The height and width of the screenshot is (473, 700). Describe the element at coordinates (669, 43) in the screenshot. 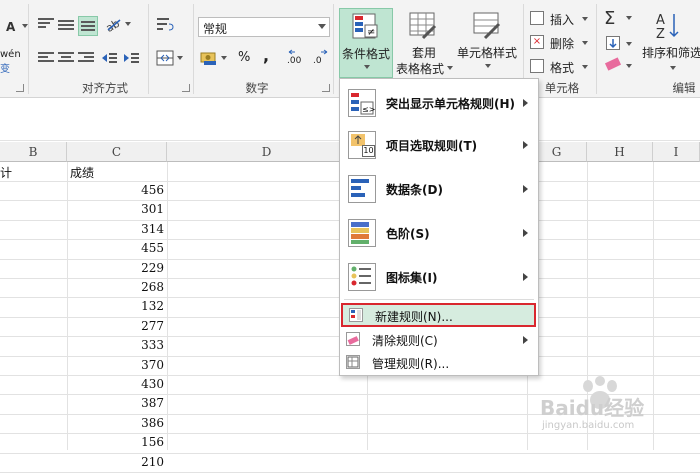

I see `sort-filter-button: AZ 排序和筛选` at that location.